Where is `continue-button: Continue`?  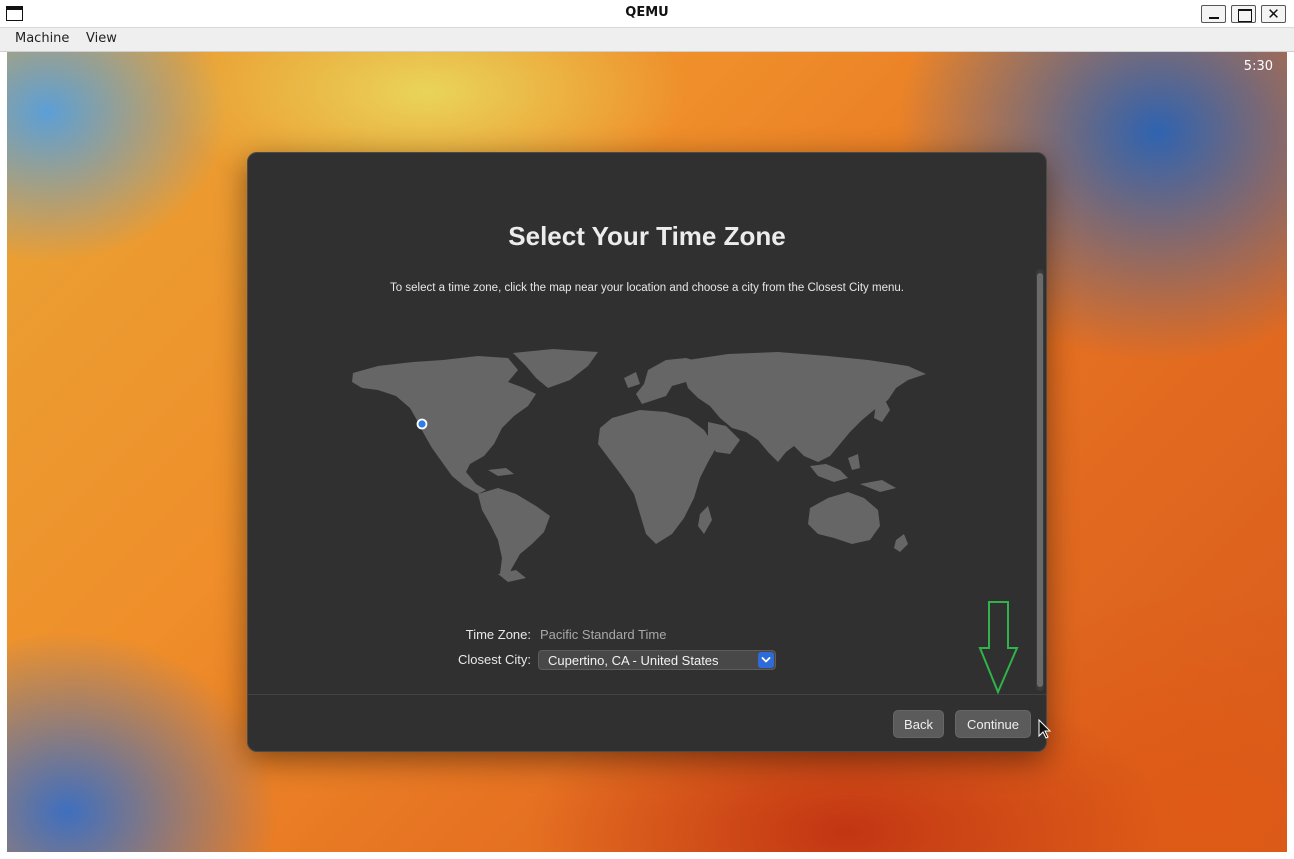 continue-button: Continue is located at coordinates (993, 724).